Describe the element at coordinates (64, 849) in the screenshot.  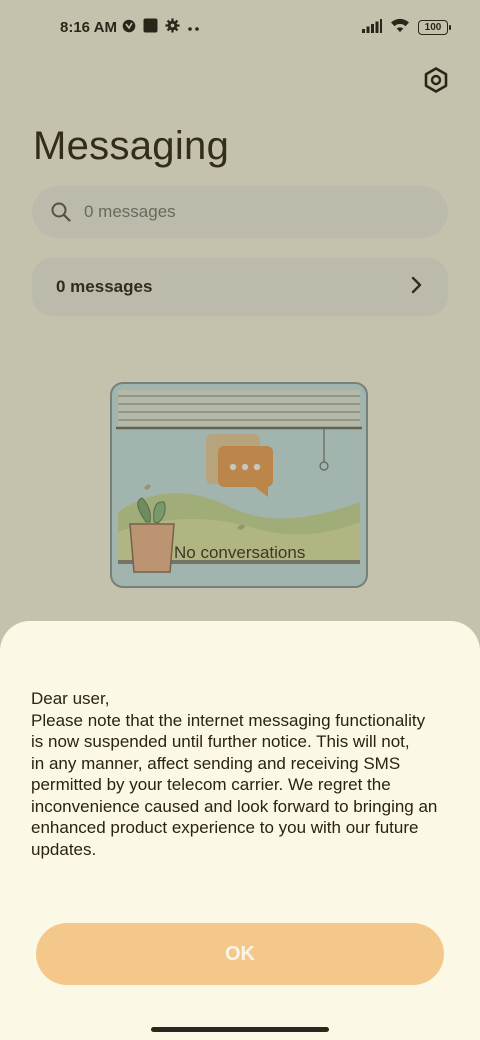
I see `notice-line: updates.` at that location.